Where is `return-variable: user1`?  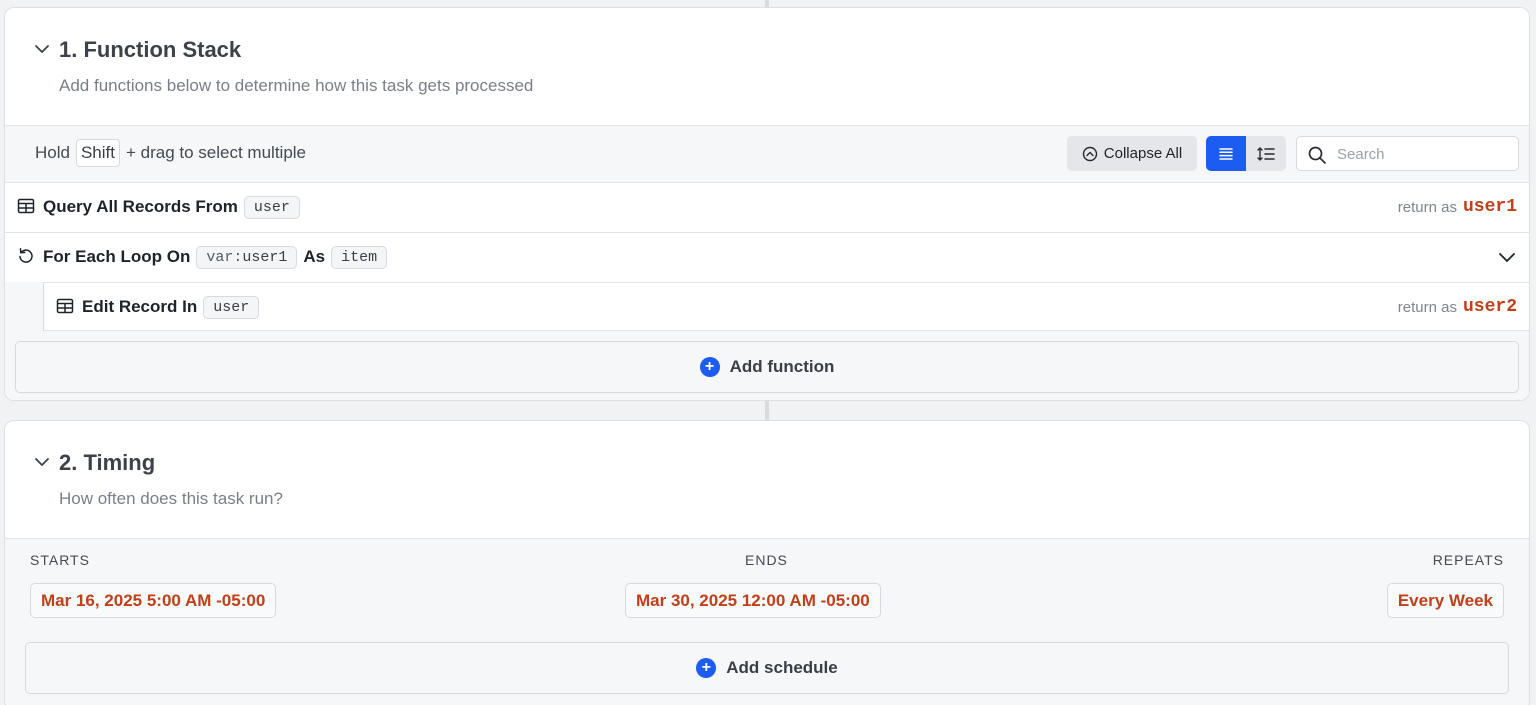
return-variable: user1 is located at coordinates (1490, 207).